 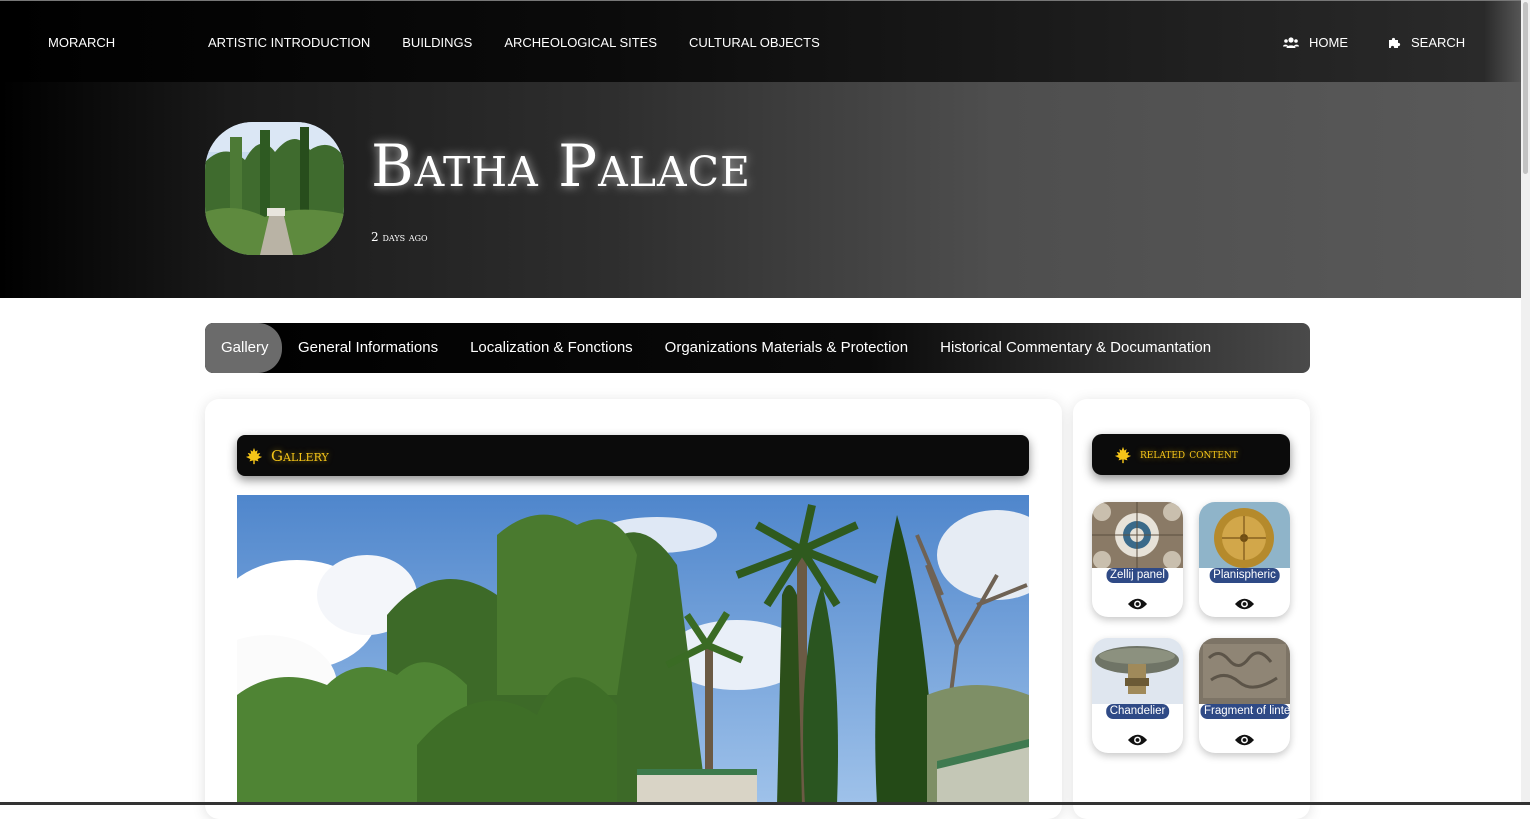 I want to click on related-section-title: related content, so click(x=1189, y=454).